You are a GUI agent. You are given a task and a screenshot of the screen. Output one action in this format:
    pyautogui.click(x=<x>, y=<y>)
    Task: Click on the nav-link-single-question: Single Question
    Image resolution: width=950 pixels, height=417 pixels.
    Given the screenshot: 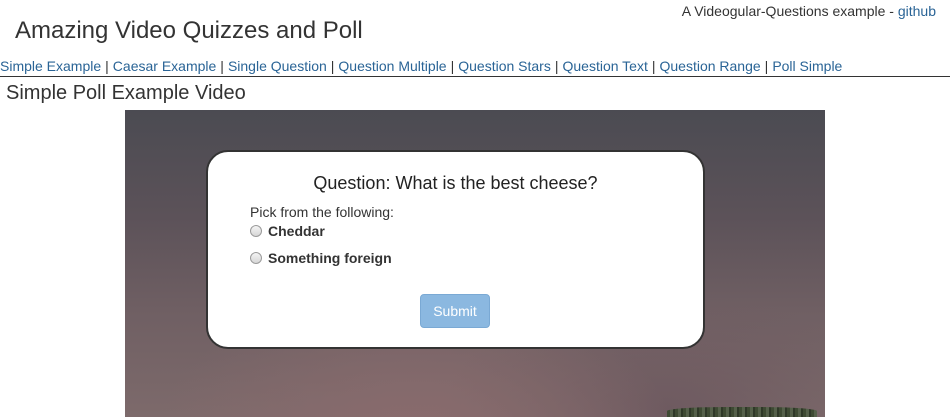 What is the action you would take?
    pyautogui.click(x=277, y=66)
    